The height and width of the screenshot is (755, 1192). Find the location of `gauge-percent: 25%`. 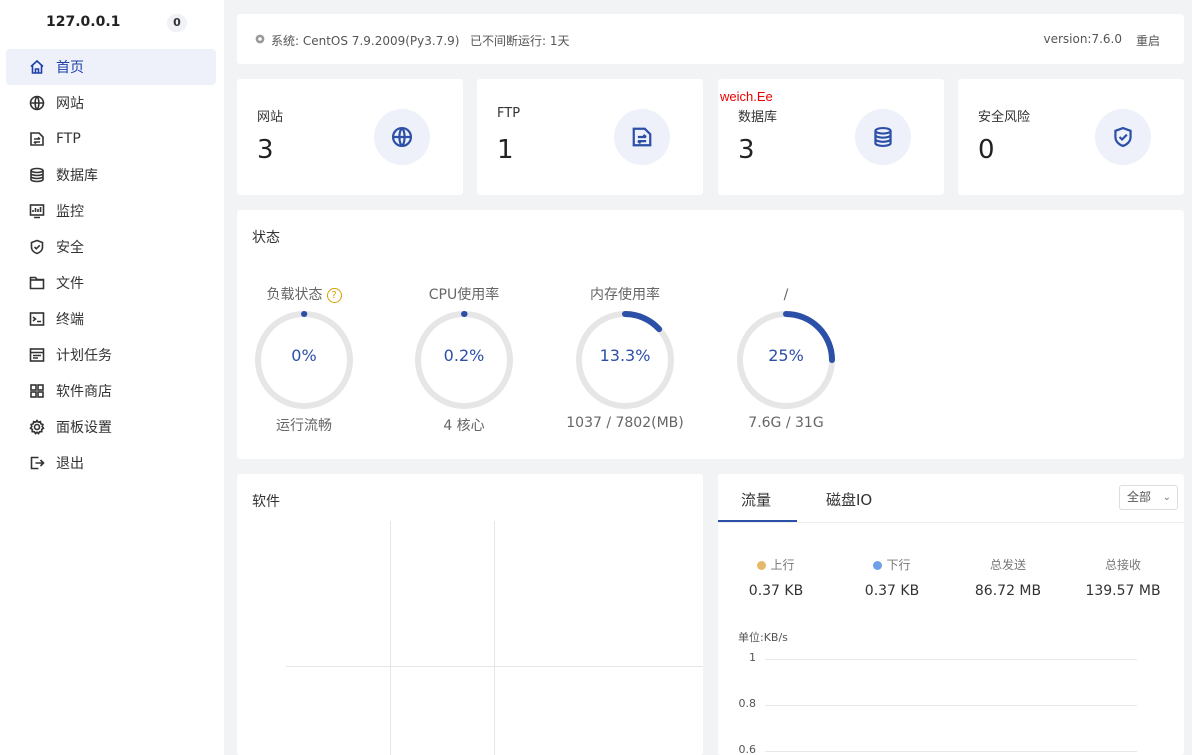

gauge-percent: 25% is located at coordinates (786, 355).